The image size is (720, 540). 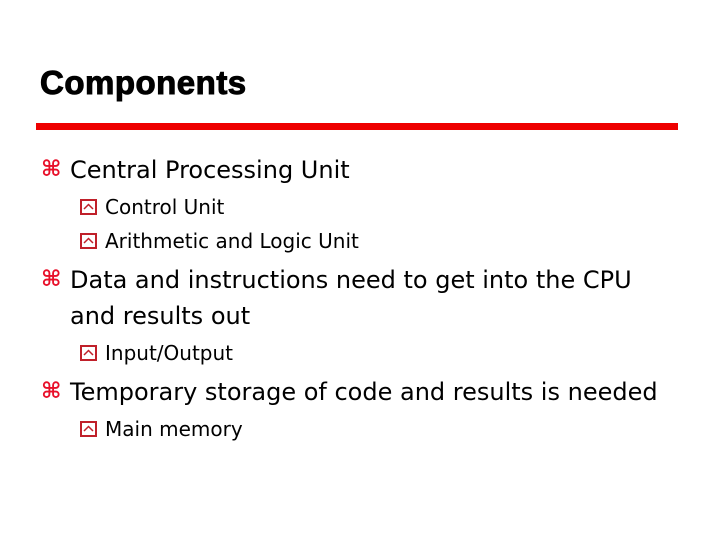 What do you see at coordinates (232, 241) in the screenshot?
I see `sub-bullet-text: Arithmetic and Logic Unit` at bounding box center [232, 241].